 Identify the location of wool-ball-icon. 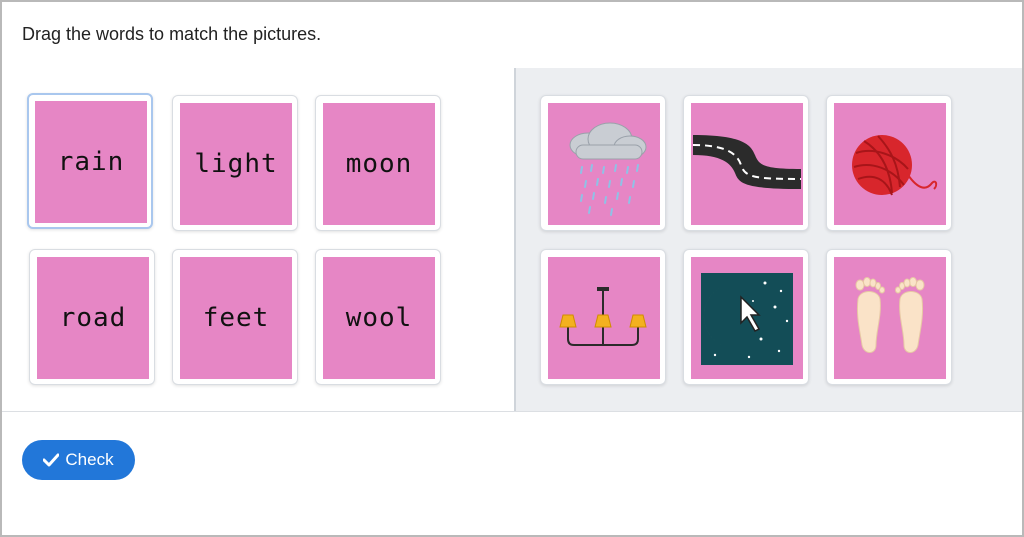
(895, 165).